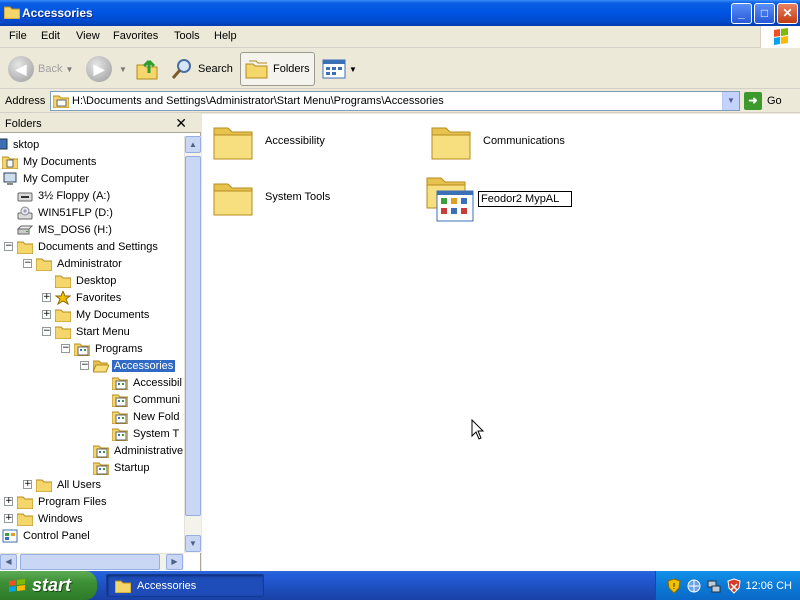 The height and width of the screenshot is (600, 800). Describe the element at coordinates (132, 467) in the screenshot. I see `tree-node-label: Startup` at that location.